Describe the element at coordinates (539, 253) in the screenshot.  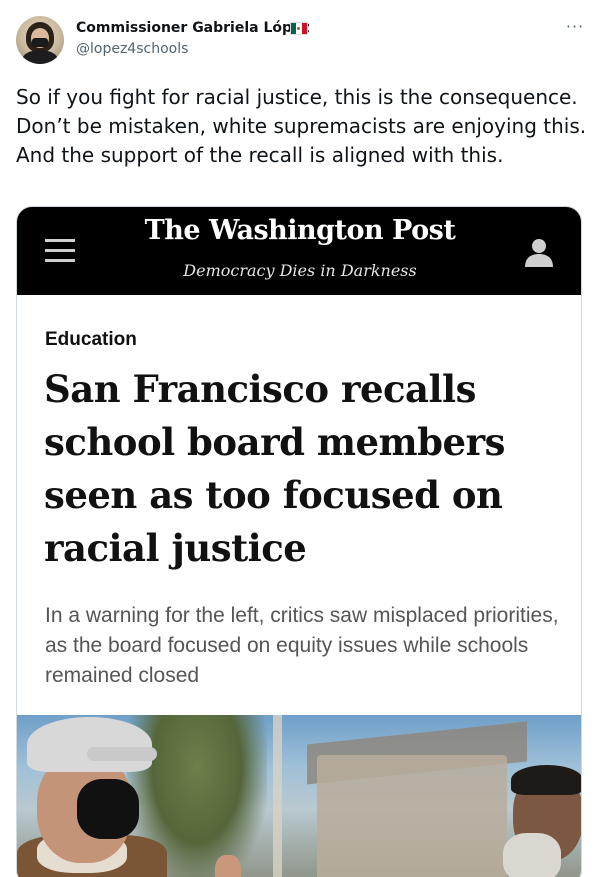
I see `user-icon` at that location.